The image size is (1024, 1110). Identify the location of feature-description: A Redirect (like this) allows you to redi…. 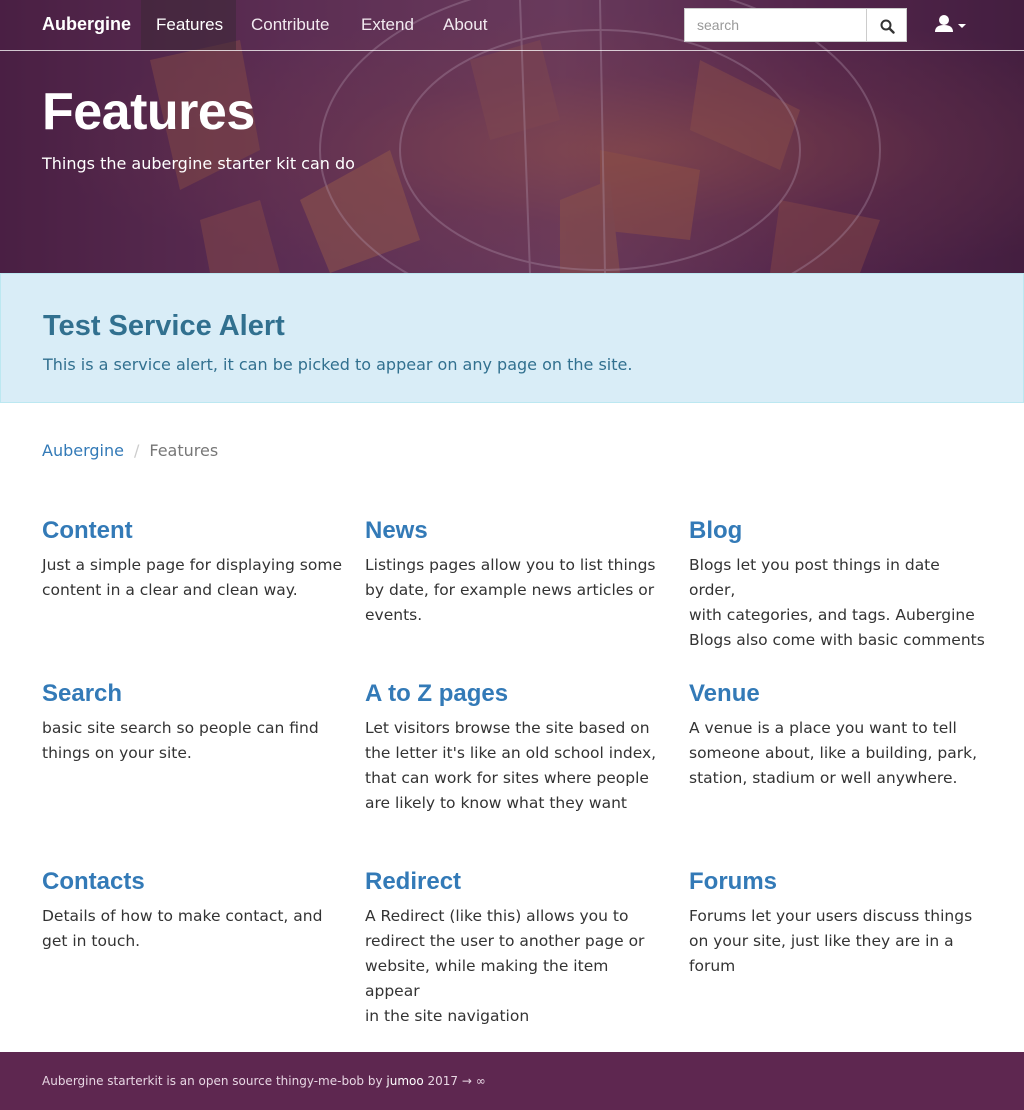
(505, 966).